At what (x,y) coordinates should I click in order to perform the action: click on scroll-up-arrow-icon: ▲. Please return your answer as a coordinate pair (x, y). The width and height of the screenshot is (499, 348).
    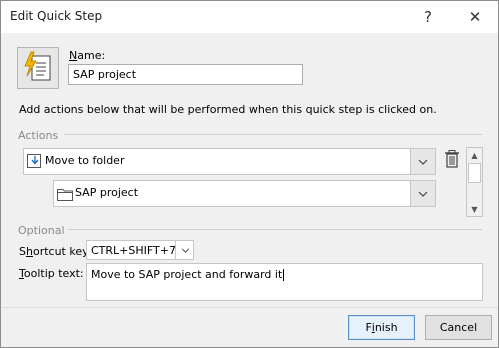
    Looking at the image, I should click on (474, 155).